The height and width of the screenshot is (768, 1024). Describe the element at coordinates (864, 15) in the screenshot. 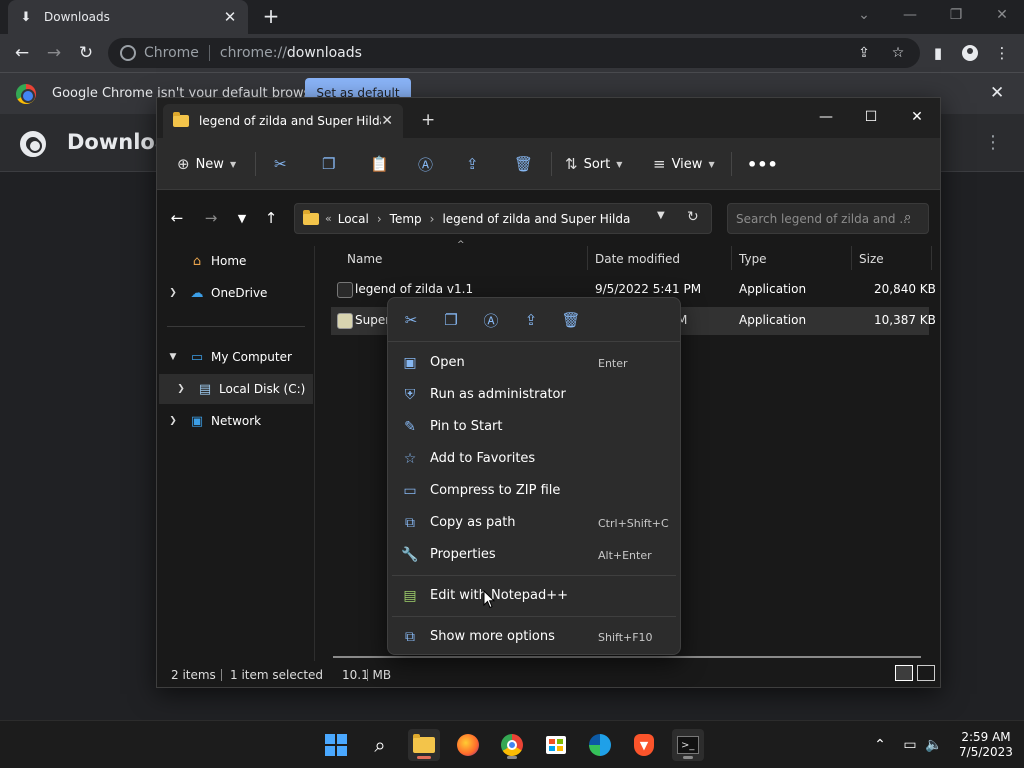

I see `tab-search-icon: ⌄` at that location.